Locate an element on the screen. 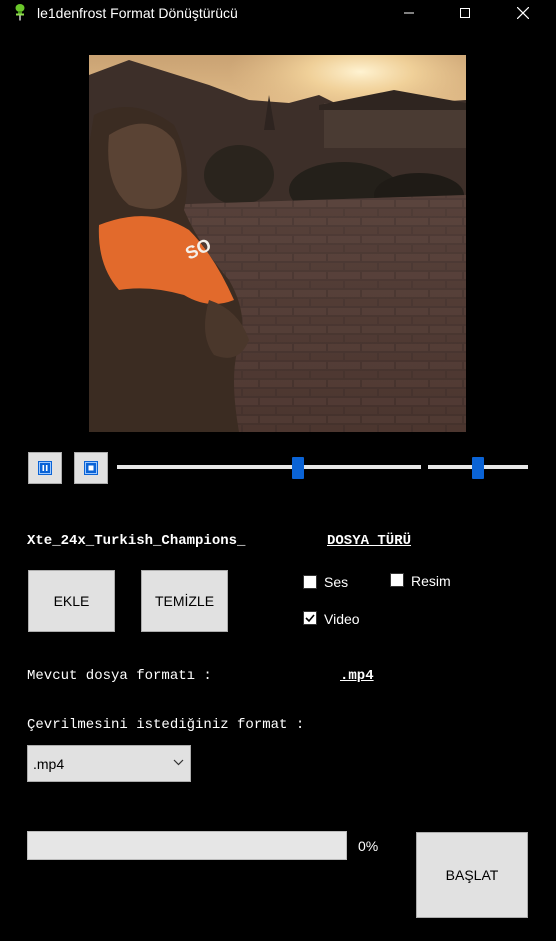  target-format-label: Çevrilmesini istediğiniz format : is located at coordinates (166, 725).